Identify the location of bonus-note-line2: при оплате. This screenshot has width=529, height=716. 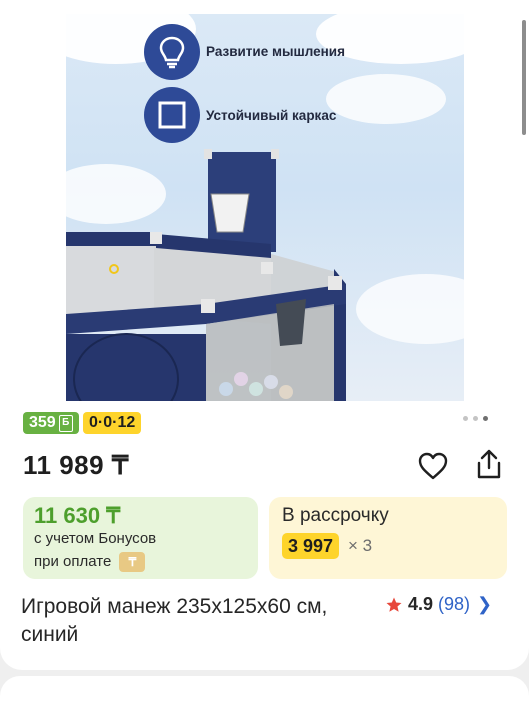
(73, 561).